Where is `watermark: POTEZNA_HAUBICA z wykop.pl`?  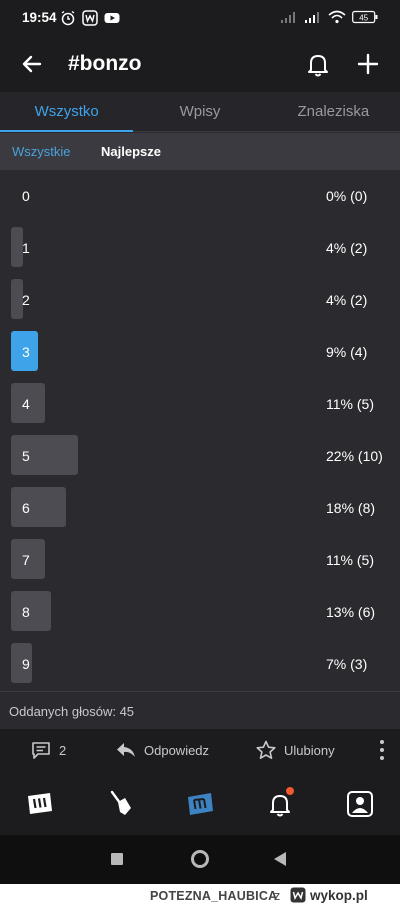 watermark: POTEZNA_HAUBICA z wykop.pl is located at coordinates (200, 896).